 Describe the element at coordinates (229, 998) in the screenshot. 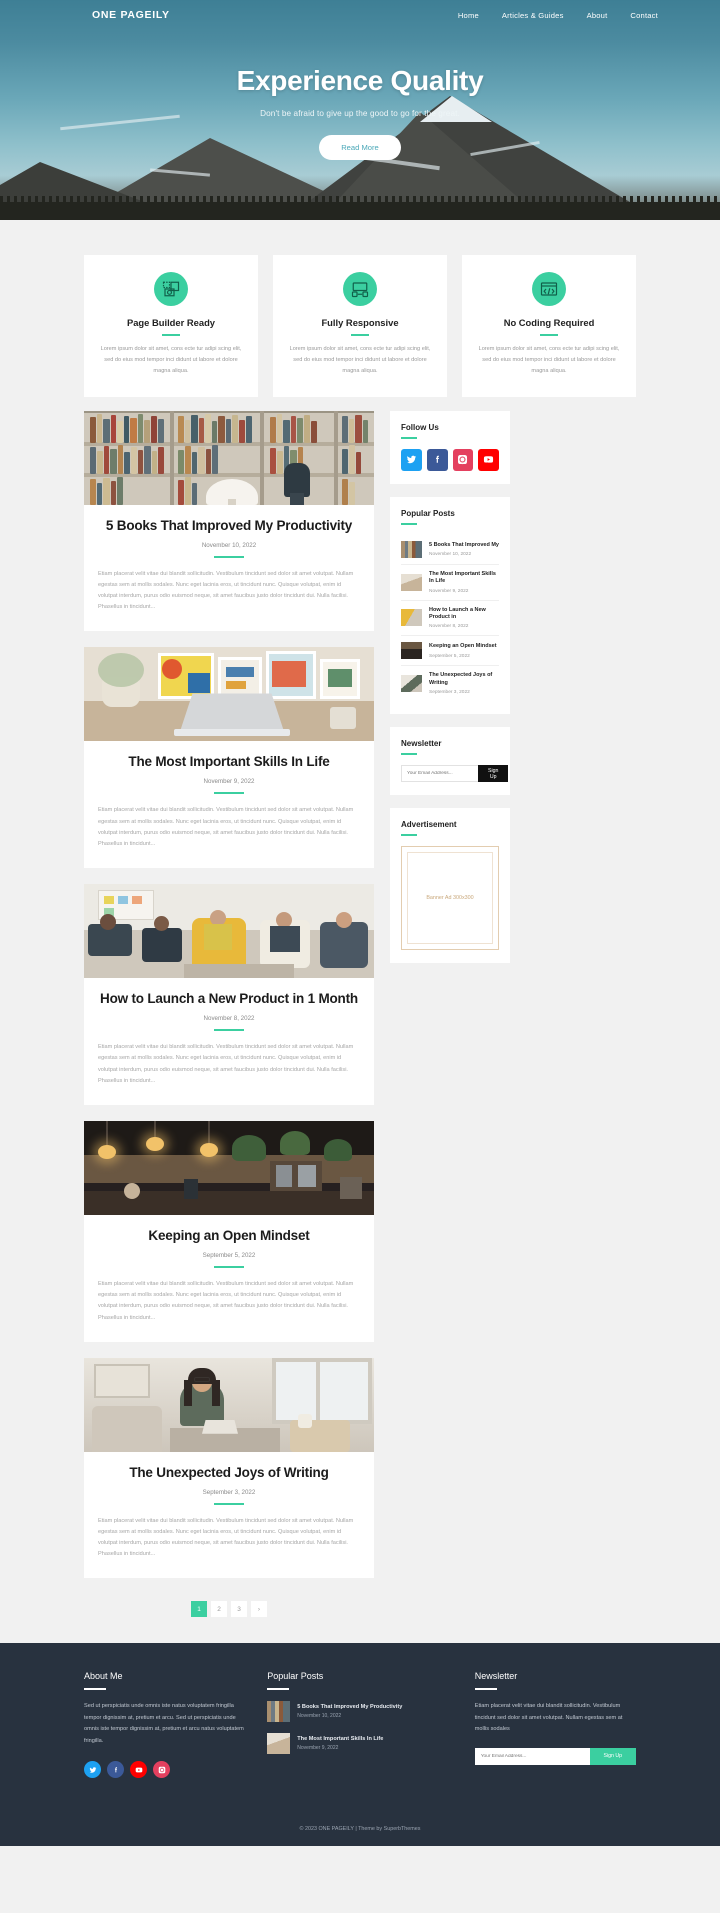

I see `post-title: How to Launch a New Product in 1 Month` at that location.